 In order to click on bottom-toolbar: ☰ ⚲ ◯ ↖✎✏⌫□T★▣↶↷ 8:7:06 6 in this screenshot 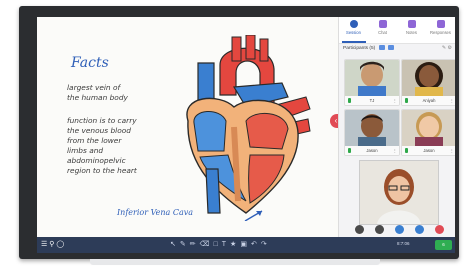, I will do `click(246, 245)`.